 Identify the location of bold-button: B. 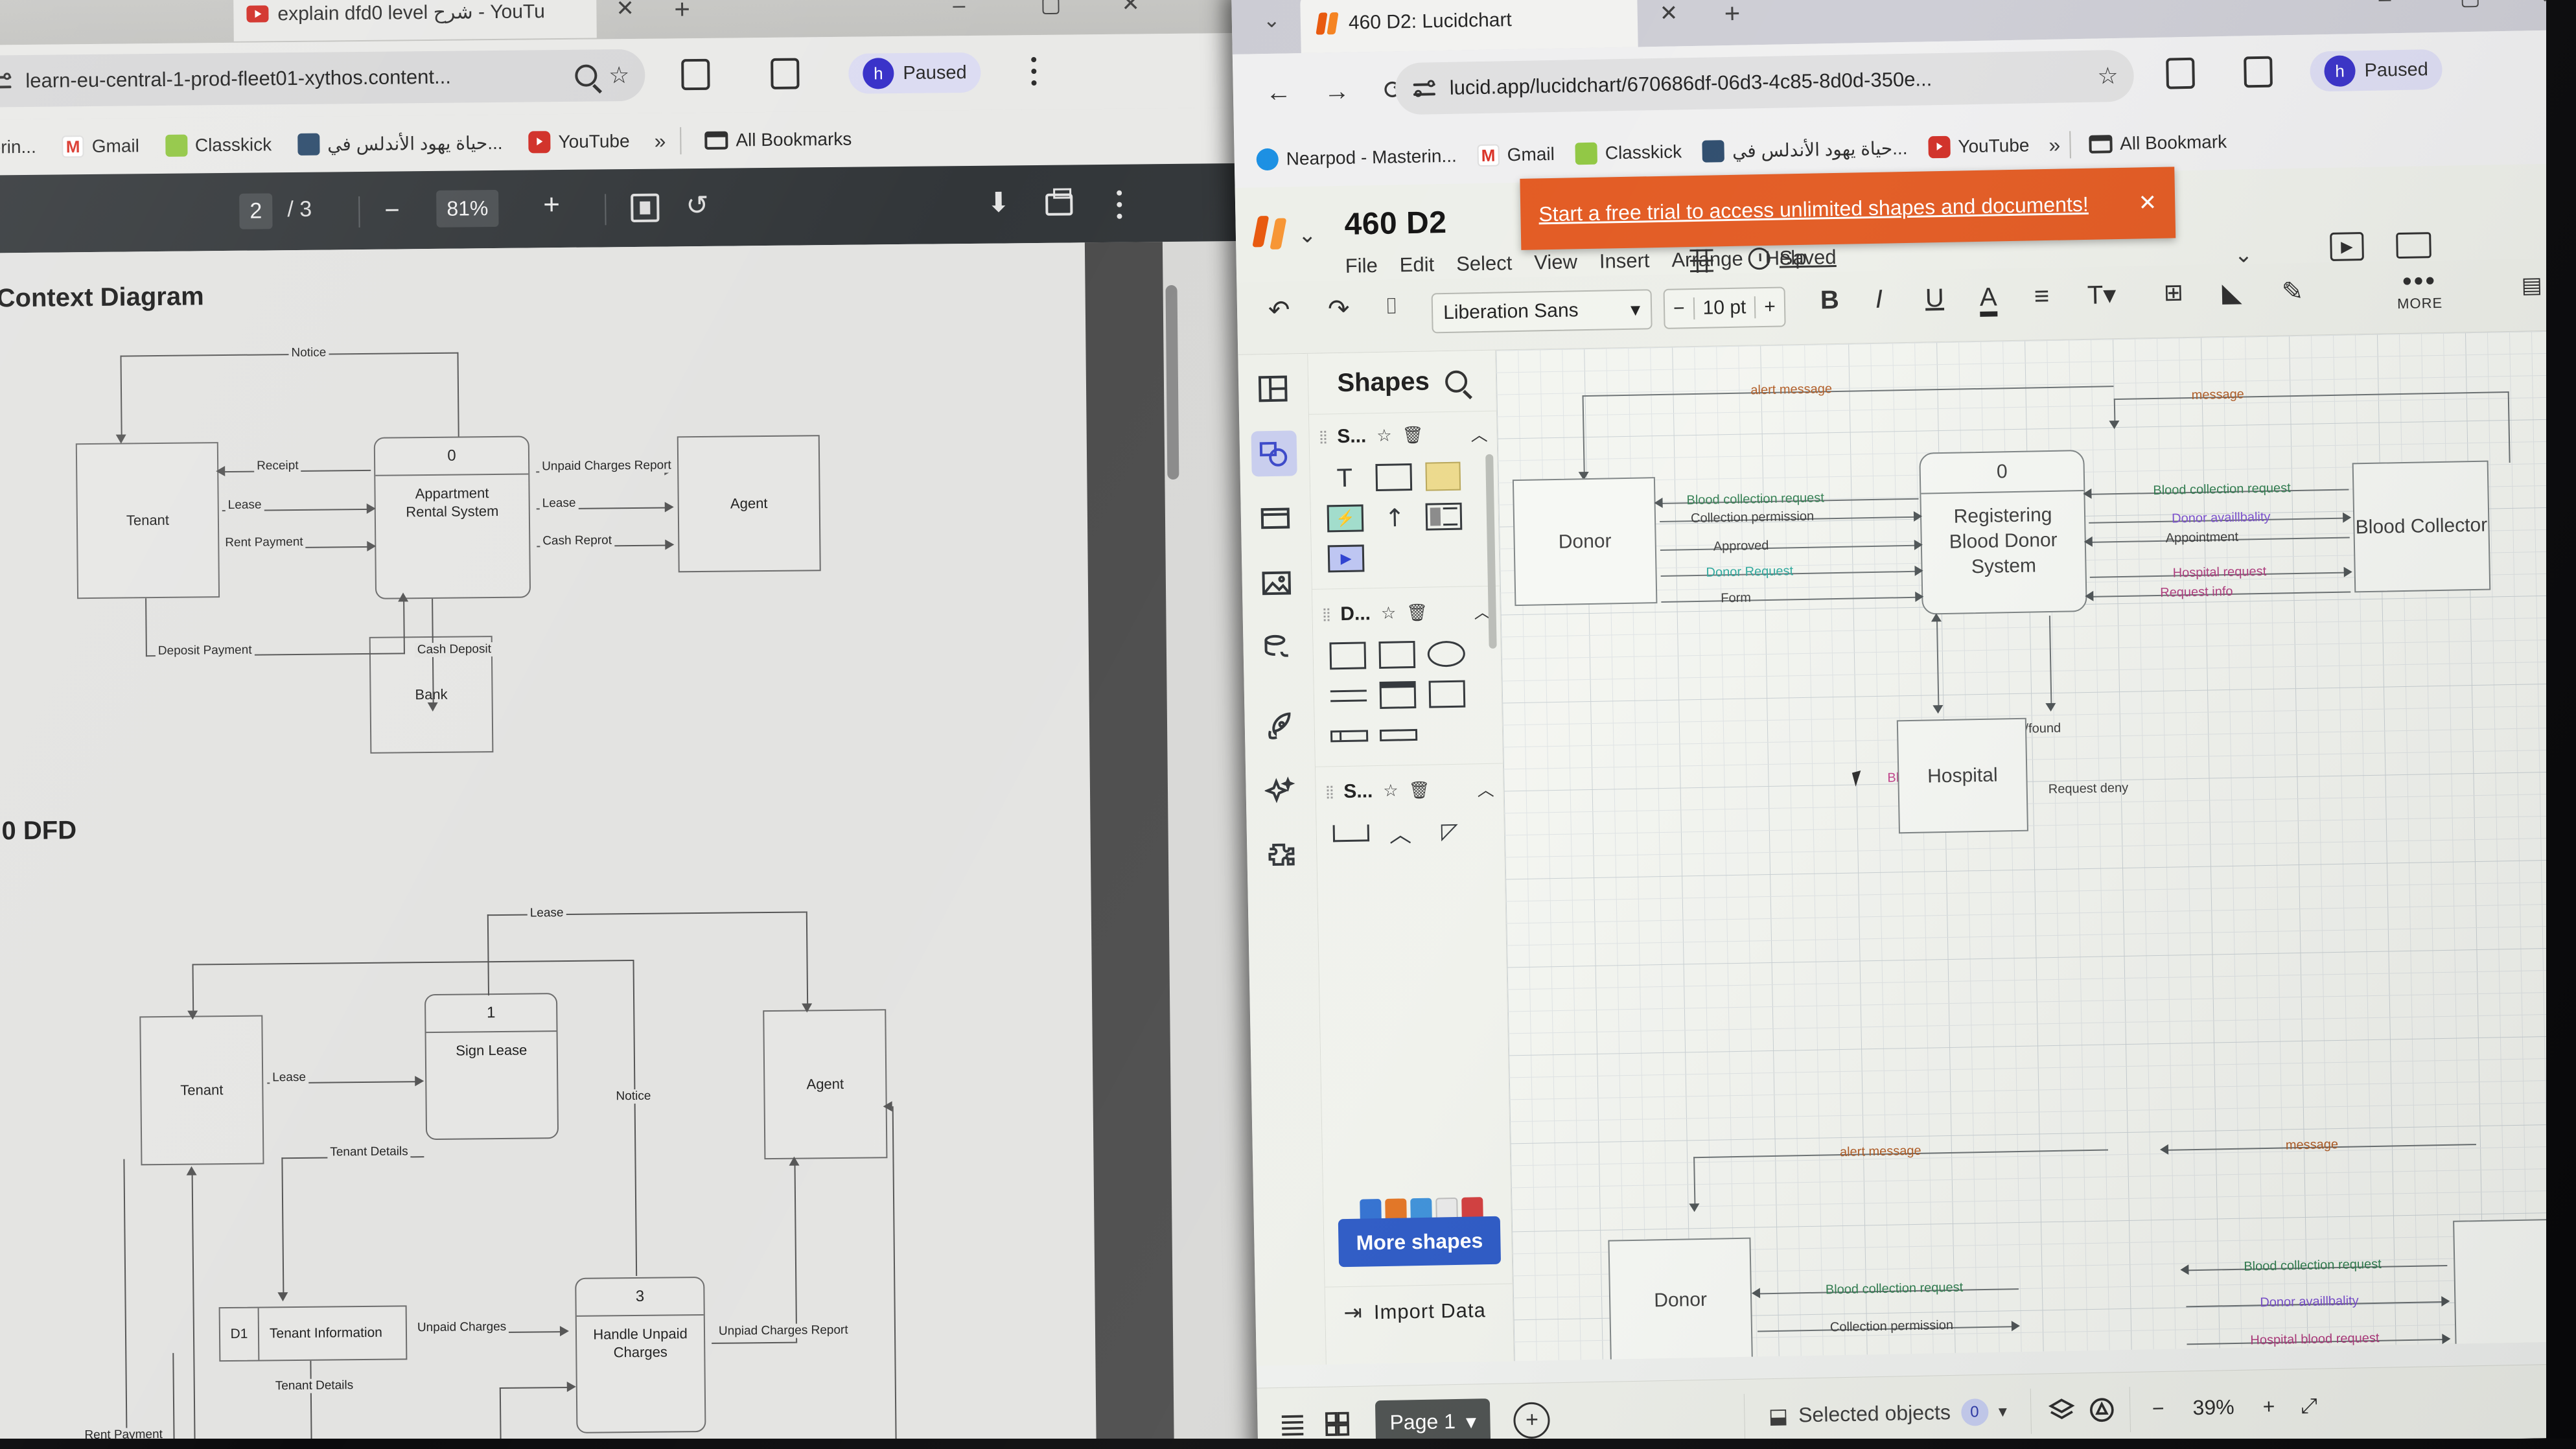
(1830, 300).